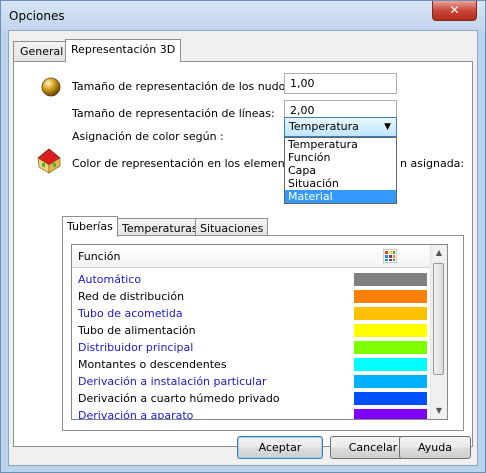 The image size is (486, 473). I want to click on list-item-name: Derivación a instalación particular, so click(172, 381).